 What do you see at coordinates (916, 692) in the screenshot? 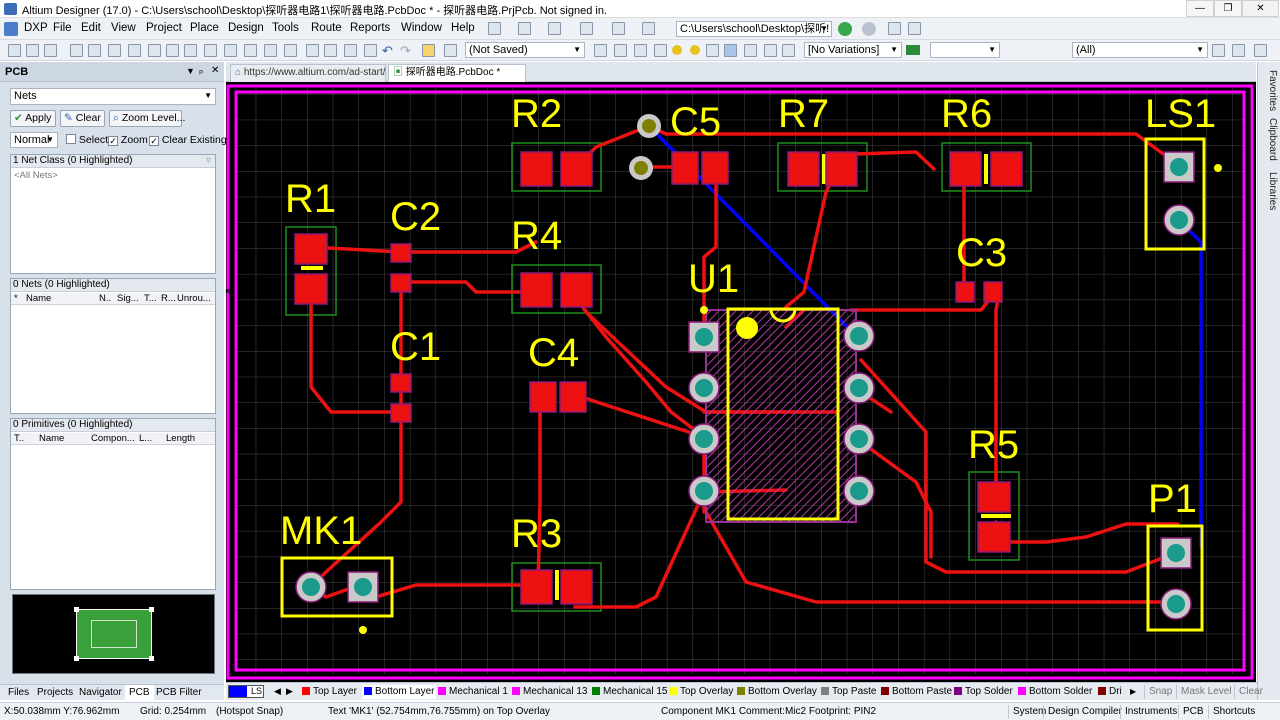
I see `layer-tab-bottom-paste: Bottom Paste` at bounding box center [916, 692].